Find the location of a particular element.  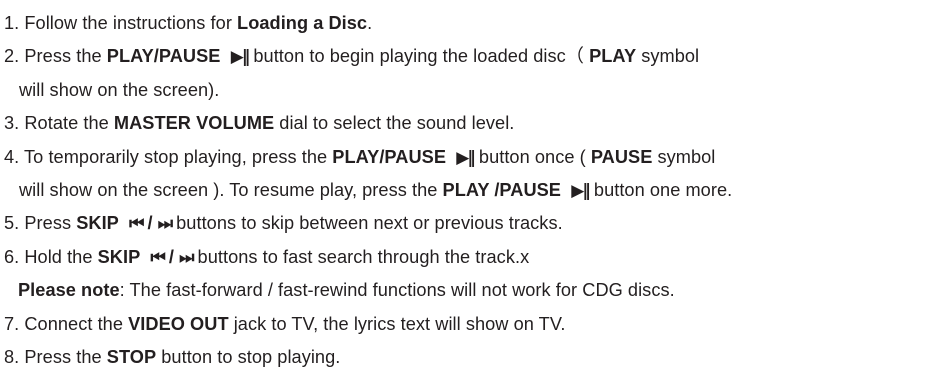

text: 8. Press the is located at coordinates (55, 356).